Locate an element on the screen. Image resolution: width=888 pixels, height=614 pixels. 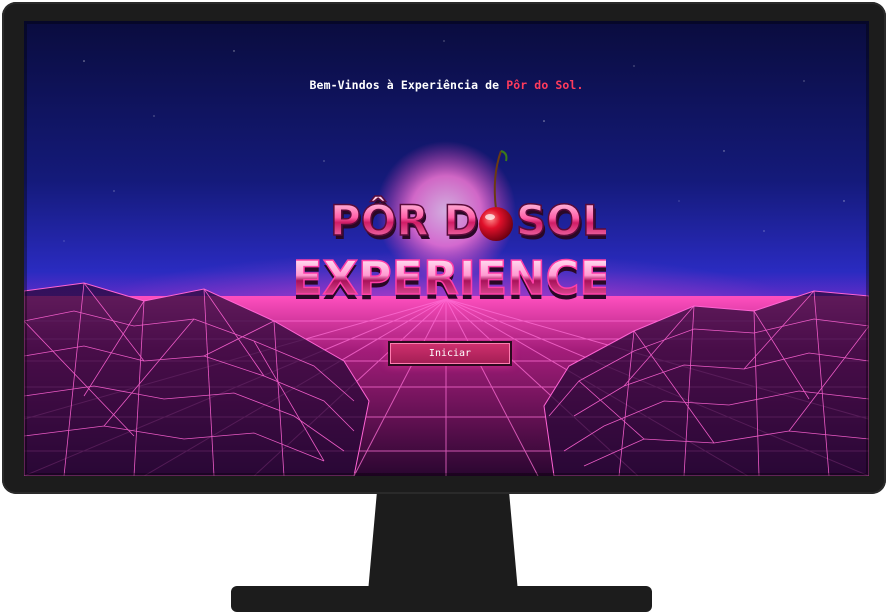
welcome-prefix: Bem-Vindos à Experiência de is located at coordinates (404, 85).